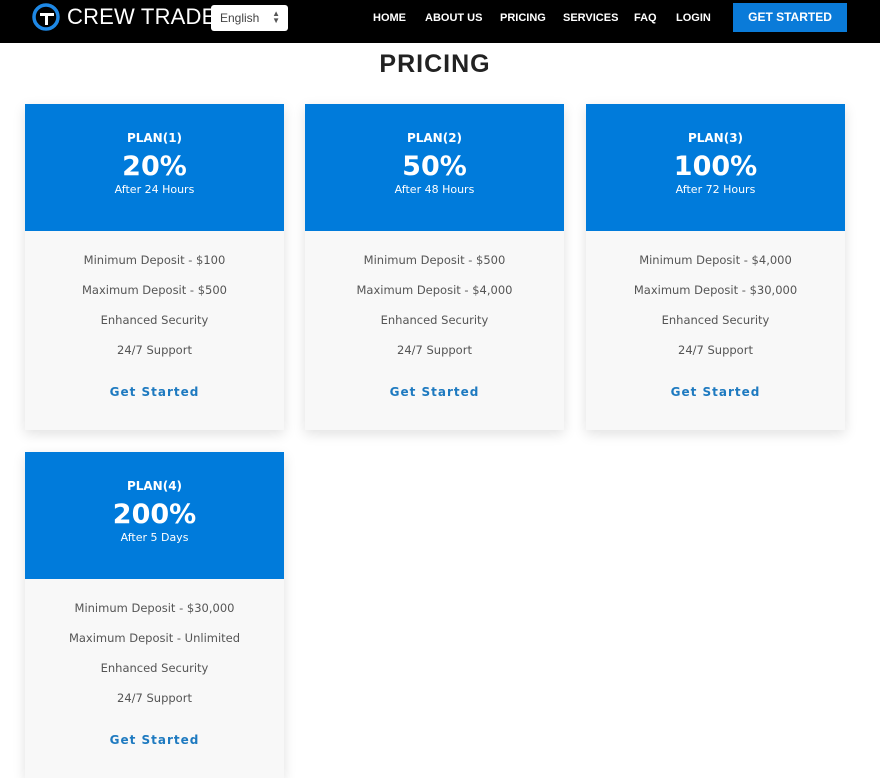 The height and width of the screenshot is (778, 880). I want to click on plan-rate: 100%, so click(715, 166).